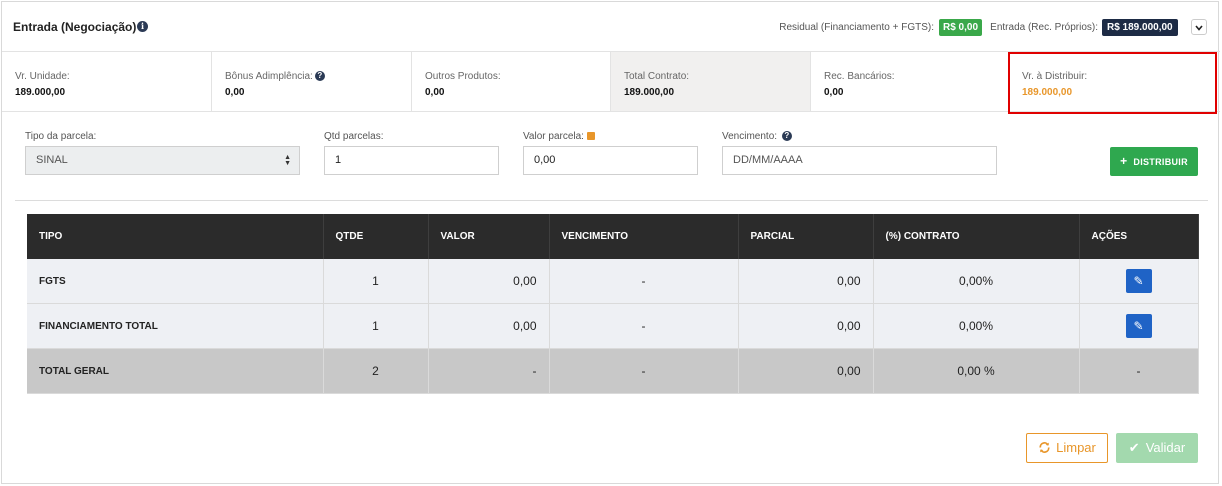 The image size is (1222, 486). What do you see at coordinates (545, 160) in the screenshot?
I see `valor-parcela-value: 0,00` at bounding box center [545, 160].